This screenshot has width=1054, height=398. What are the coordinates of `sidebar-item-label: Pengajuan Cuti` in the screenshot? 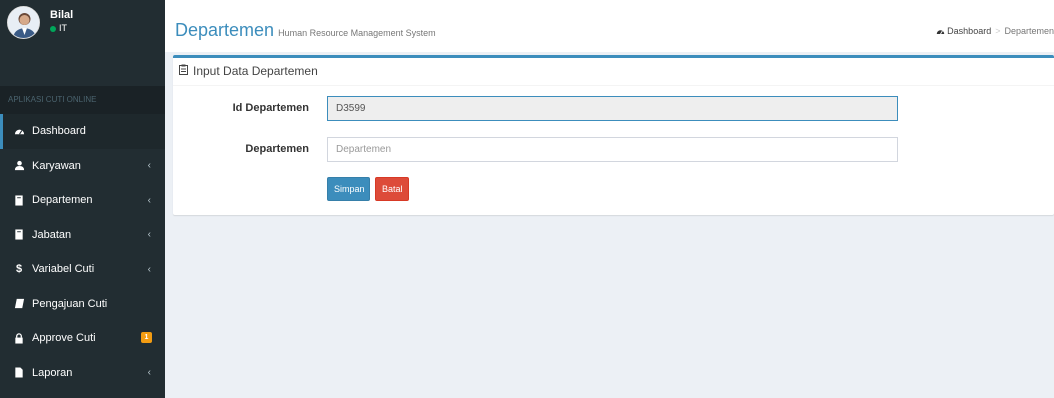 It's located at (70, 303).